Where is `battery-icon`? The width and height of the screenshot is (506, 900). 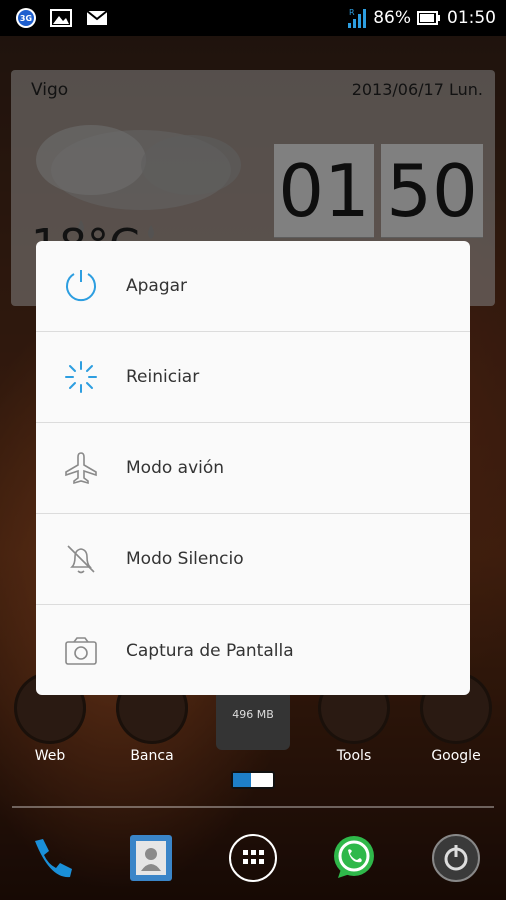
battery-icon is located at coordinates (428, 18).